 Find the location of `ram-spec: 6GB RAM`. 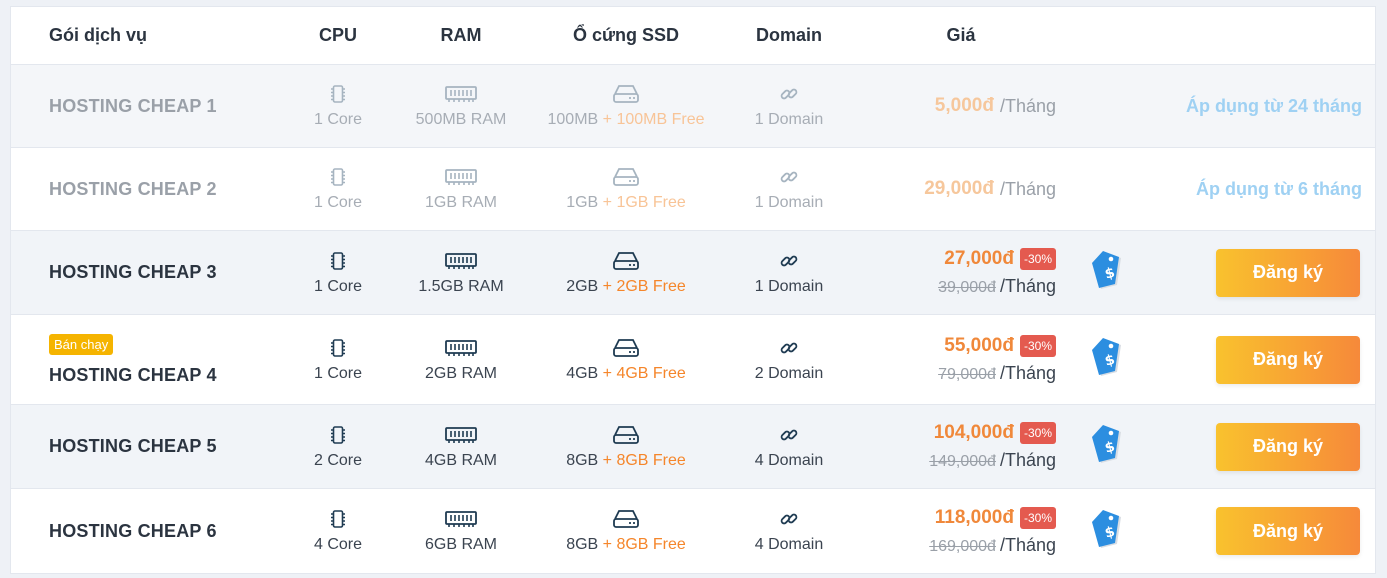

ram-spec: 6GB RAM is located at coordinates (460, 544).